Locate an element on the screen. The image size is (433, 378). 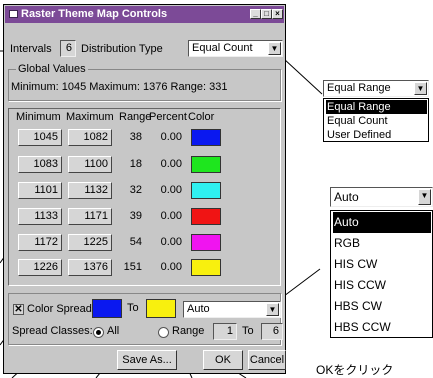
spread-method-value: Auto is located at coordinates (198, 309).